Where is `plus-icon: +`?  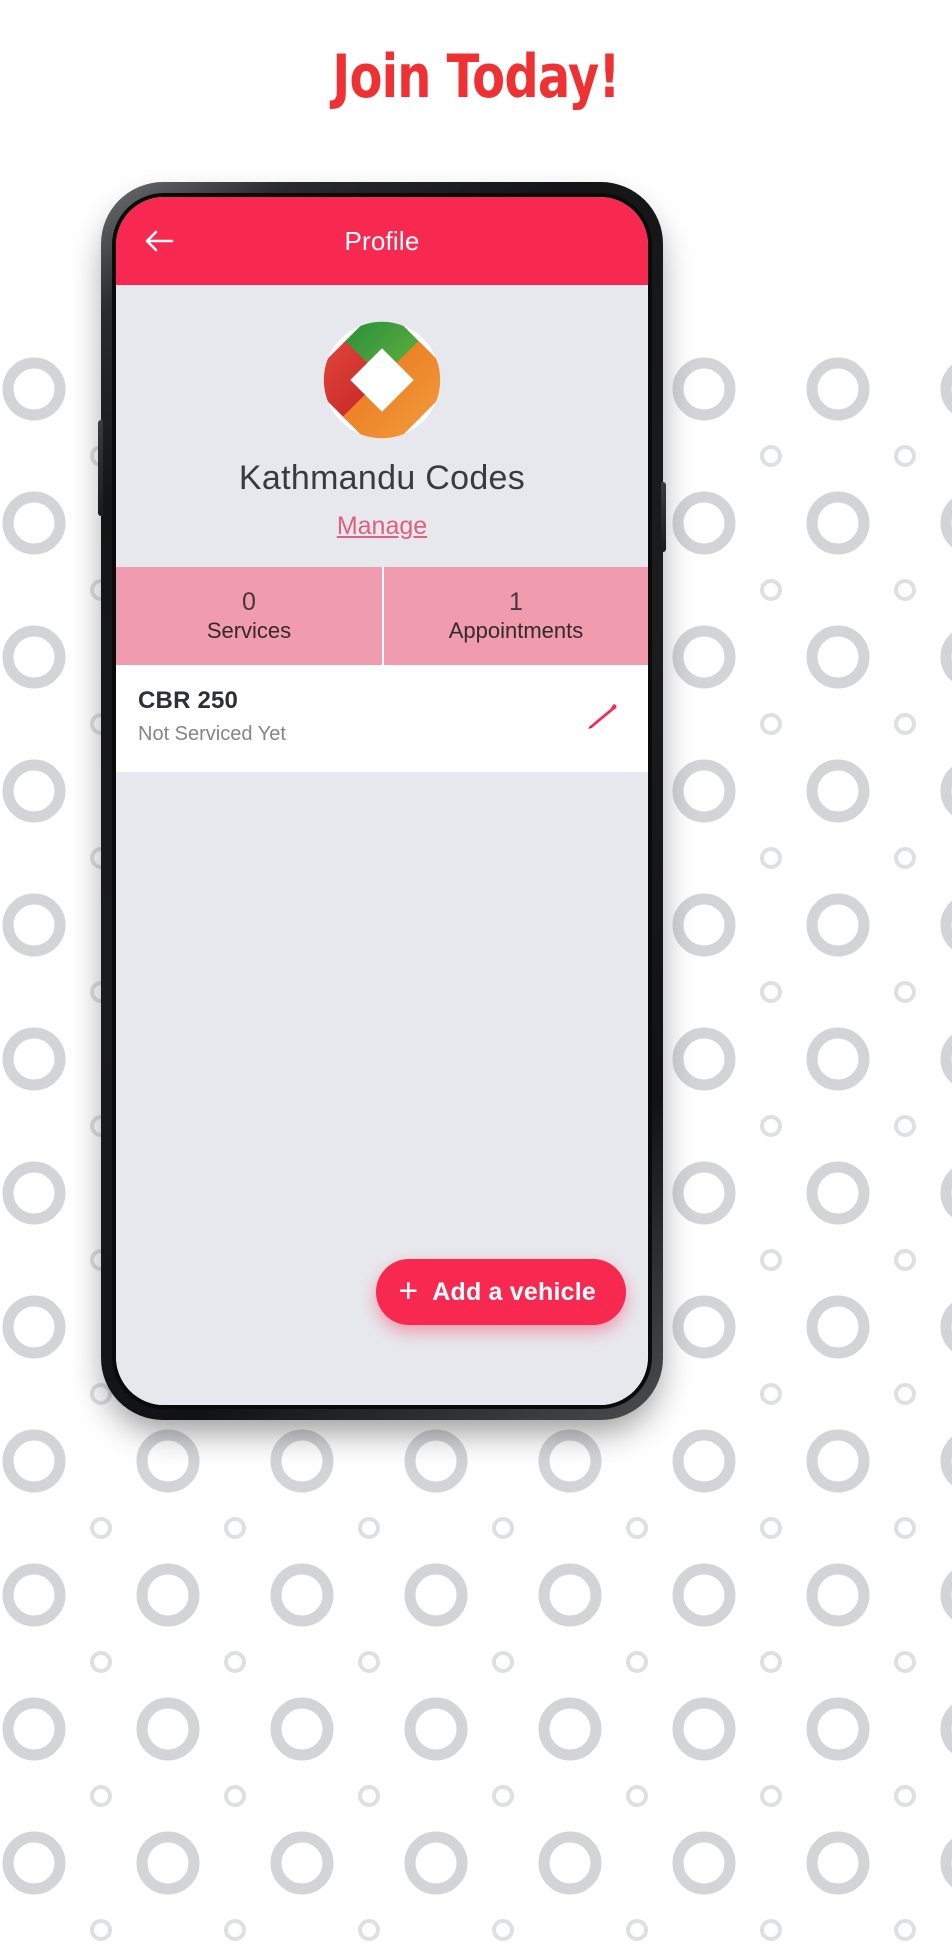 plus-icon: + is located at coordinates (408, 1291).